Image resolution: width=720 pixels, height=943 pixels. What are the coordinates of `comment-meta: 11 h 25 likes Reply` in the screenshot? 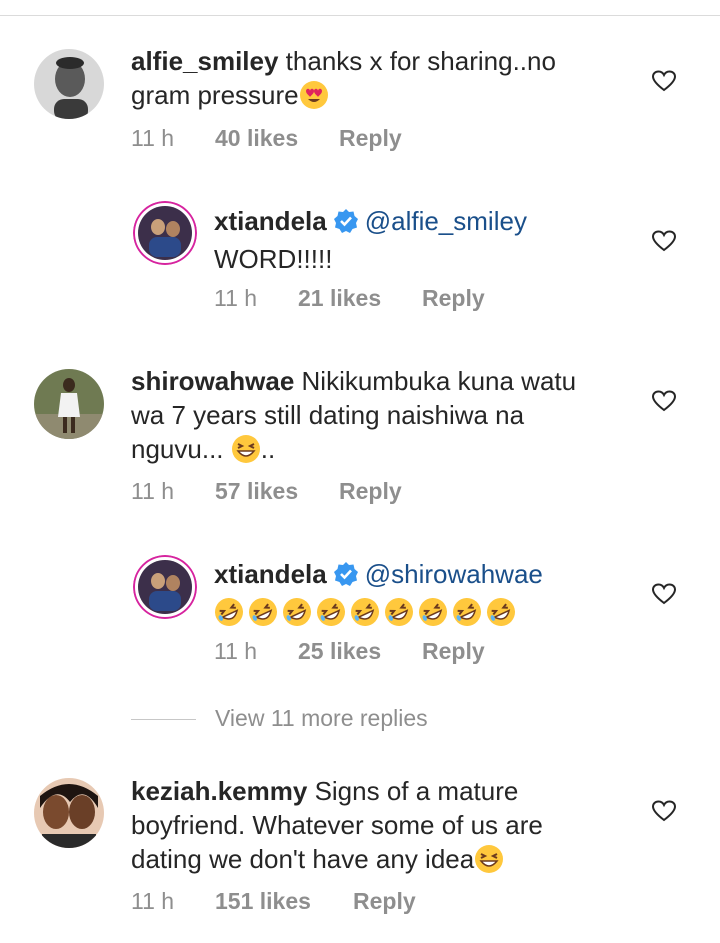 It's located at (379, 652).